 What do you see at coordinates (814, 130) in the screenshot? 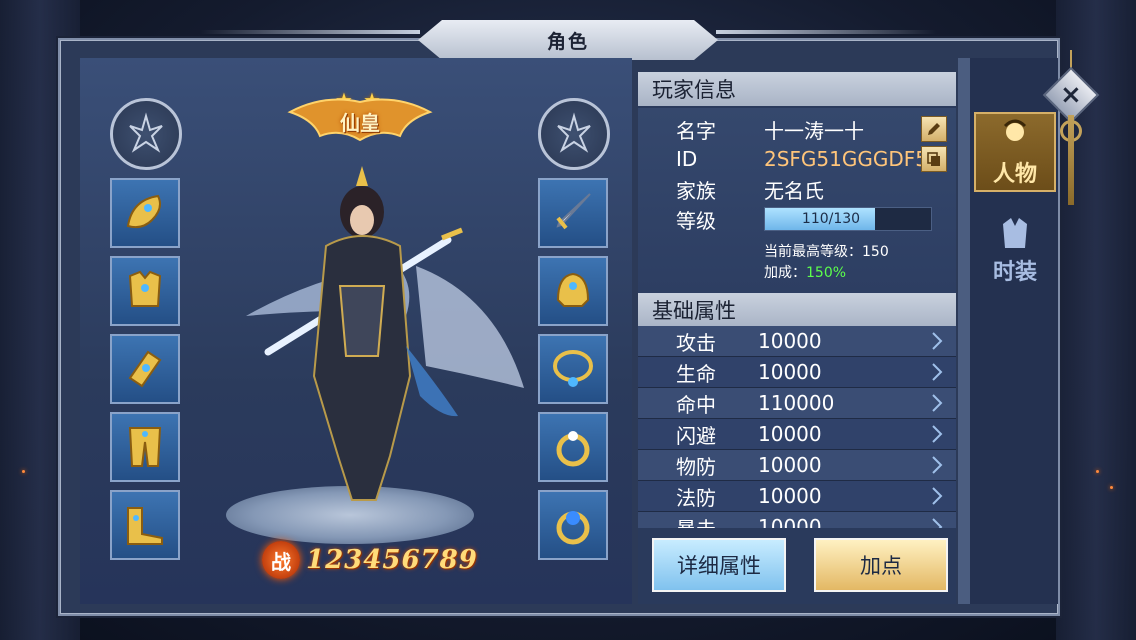
I see `player-name: 十一涛一十` at bounding box center [814, 130].